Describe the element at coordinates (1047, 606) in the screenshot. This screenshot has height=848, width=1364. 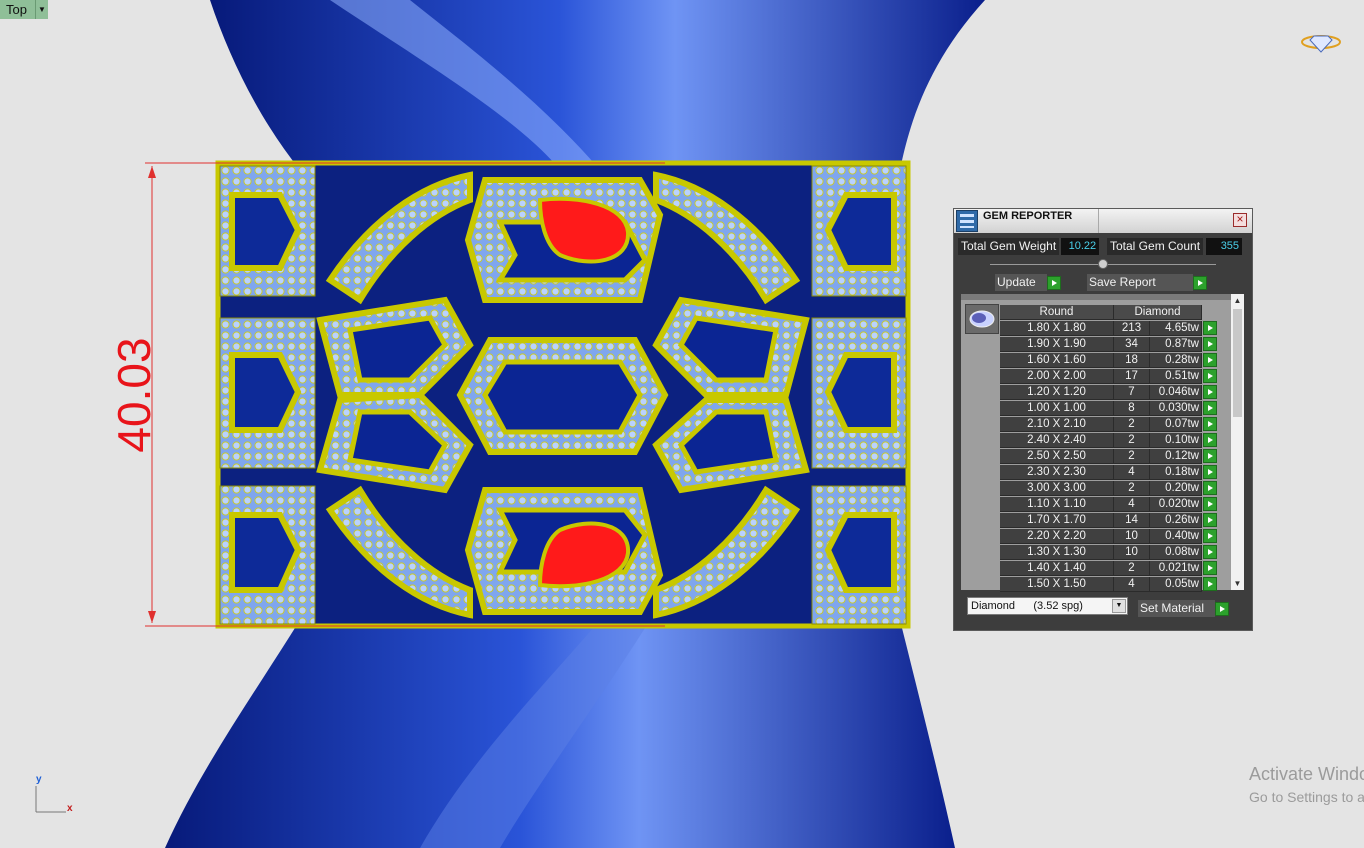
I see `material-select: Diamond (3.52 spg) ▼` at that location.